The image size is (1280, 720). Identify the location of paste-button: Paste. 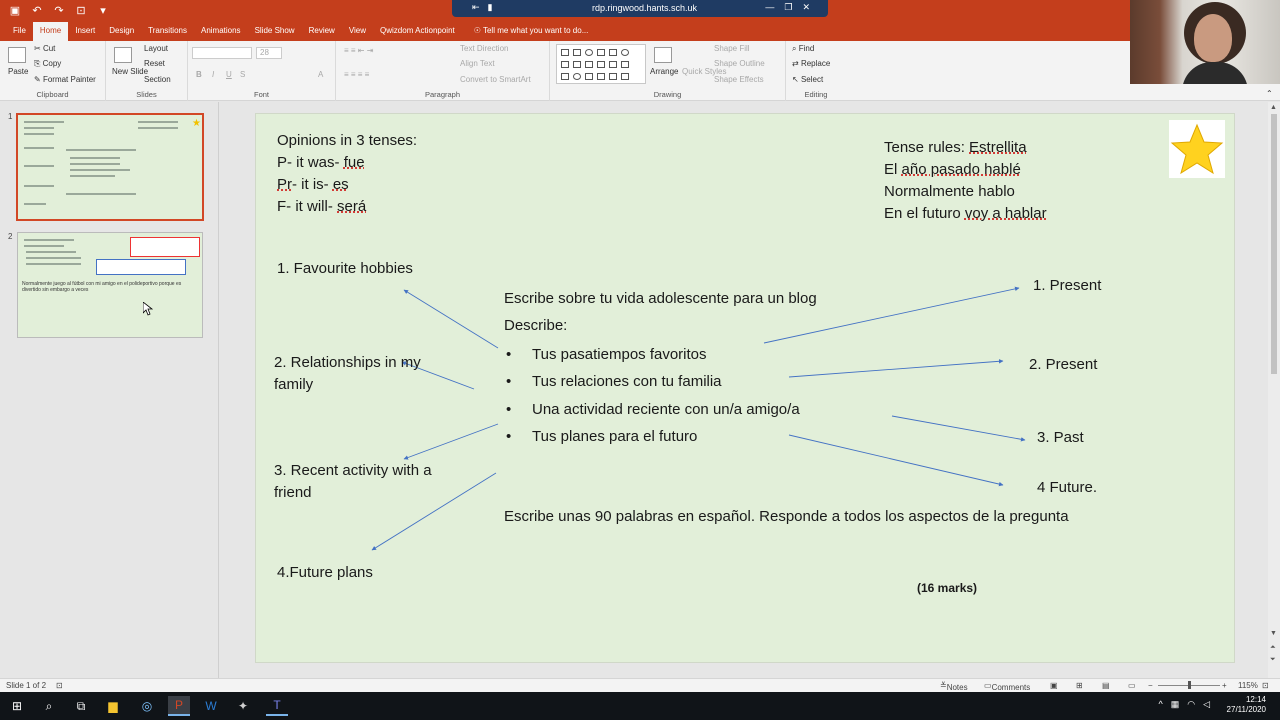
(18, 71).